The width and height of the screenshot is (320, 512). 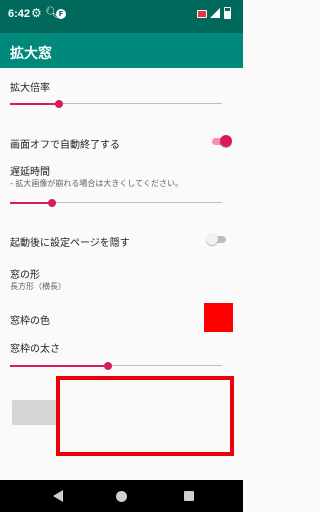 What do you see at coordinates (35, 349) in the screenshot?
I see `frame-thickness-label: 窓枠の太さ` at bounding box center [35, 349].